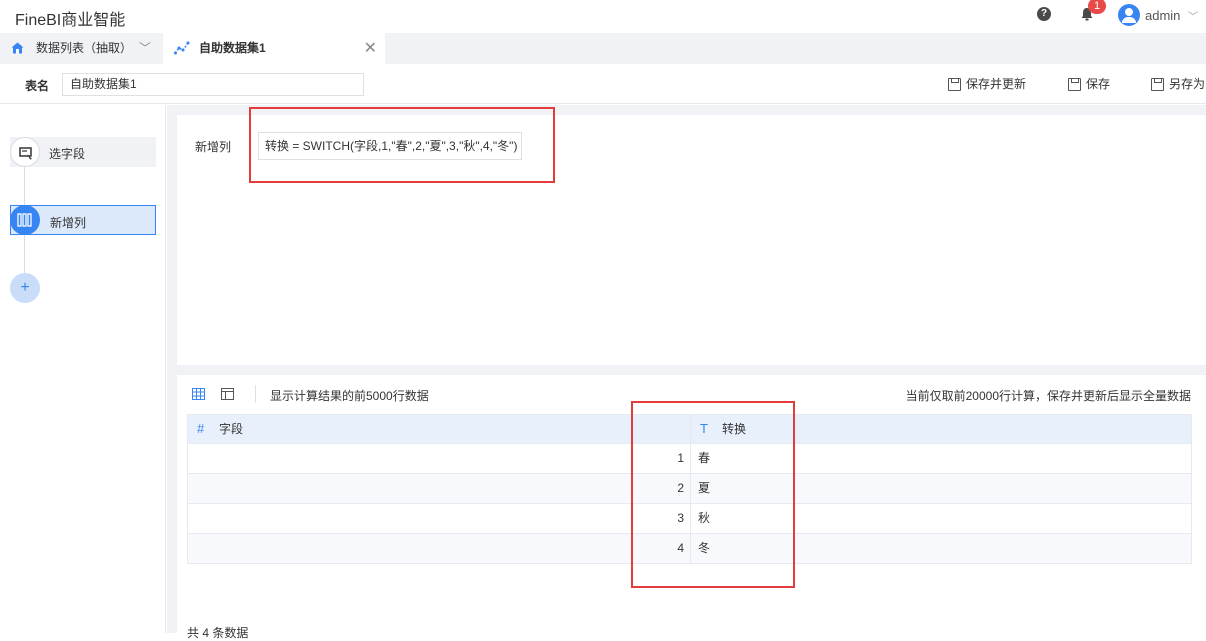 The height and width of the screenshot is (641, 1206). Describe the element at coordinates (25, 288) in the screenshot. I see `plus-icon: +` at that location.